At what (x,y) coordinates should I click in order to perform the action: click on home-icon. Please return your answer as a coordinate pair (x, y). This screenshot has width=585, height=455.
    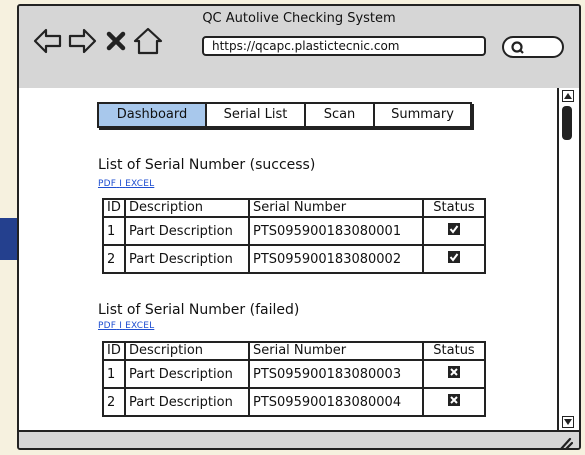
    Looking at the image, I should click on (148, 41).